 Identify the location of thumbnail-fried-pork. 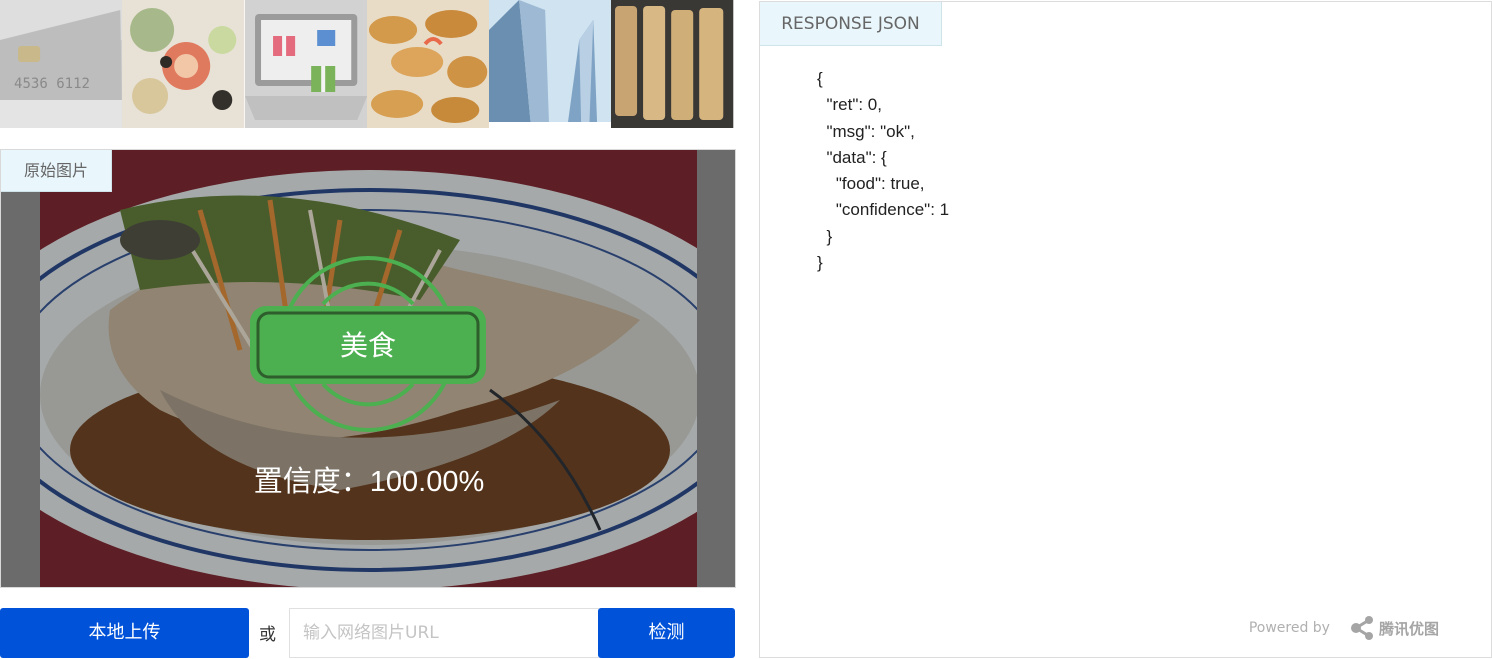
(672, 64).